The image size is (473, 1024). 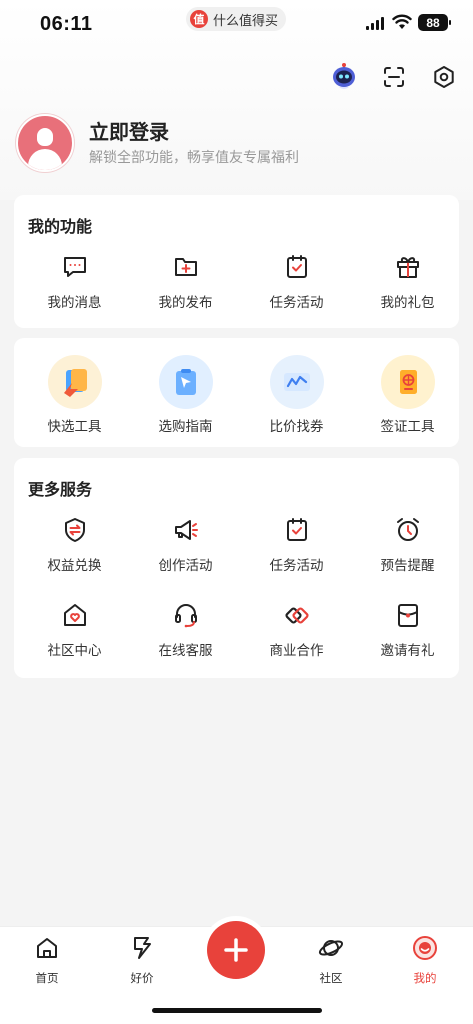 I want to click on quick-pick-tool-button: 快选工具, so click(x=74, y=395).